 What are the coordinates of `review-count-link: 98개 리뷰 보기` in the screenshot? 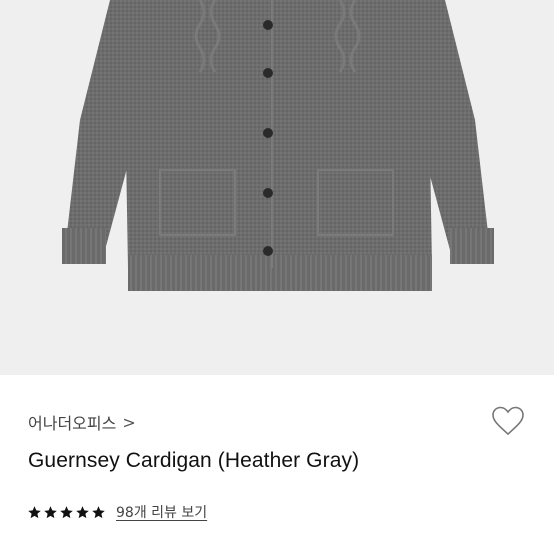 It's located at (161, 512).